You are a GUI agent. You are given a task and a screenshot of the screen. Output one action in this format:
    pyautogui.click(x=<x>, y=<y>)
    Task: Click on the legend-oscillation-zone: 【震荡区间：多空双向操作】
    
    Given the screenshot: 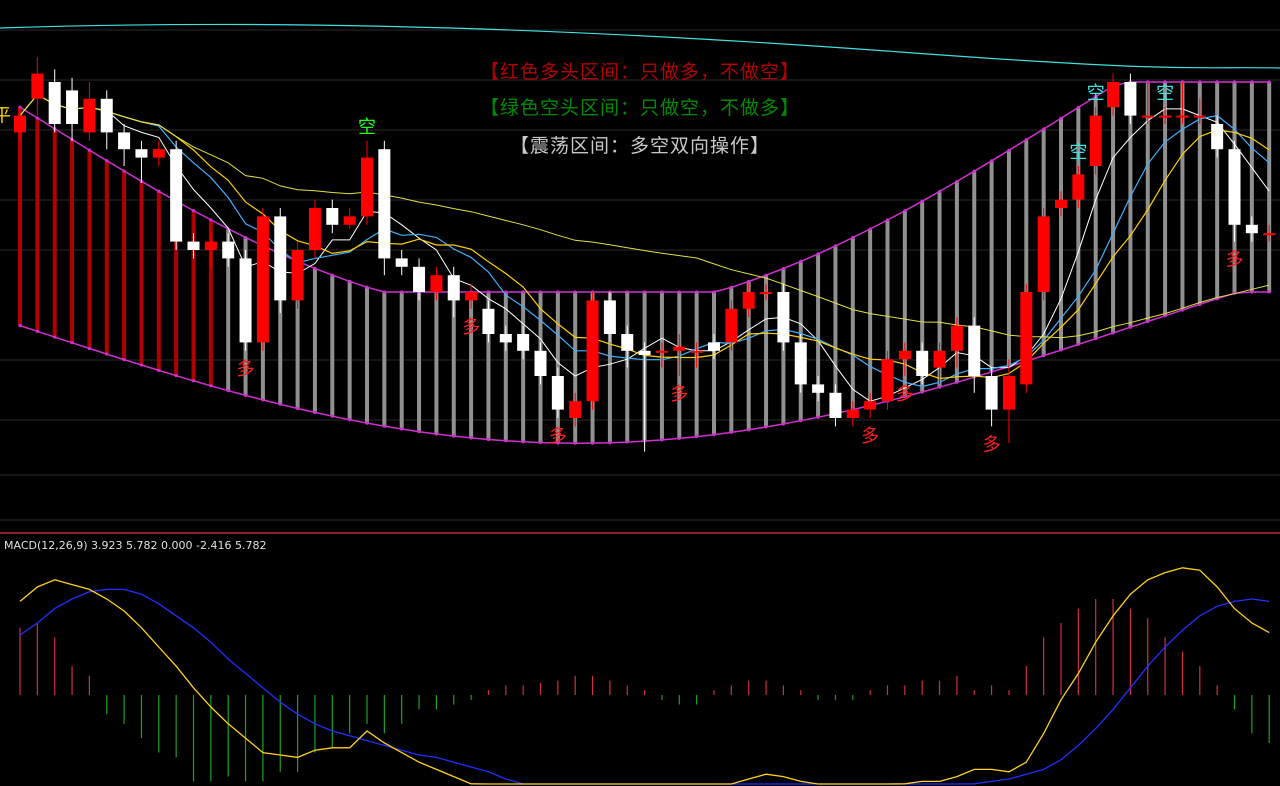 What is the action you would take?
    pyautogui.click(x=639, y=146)
    